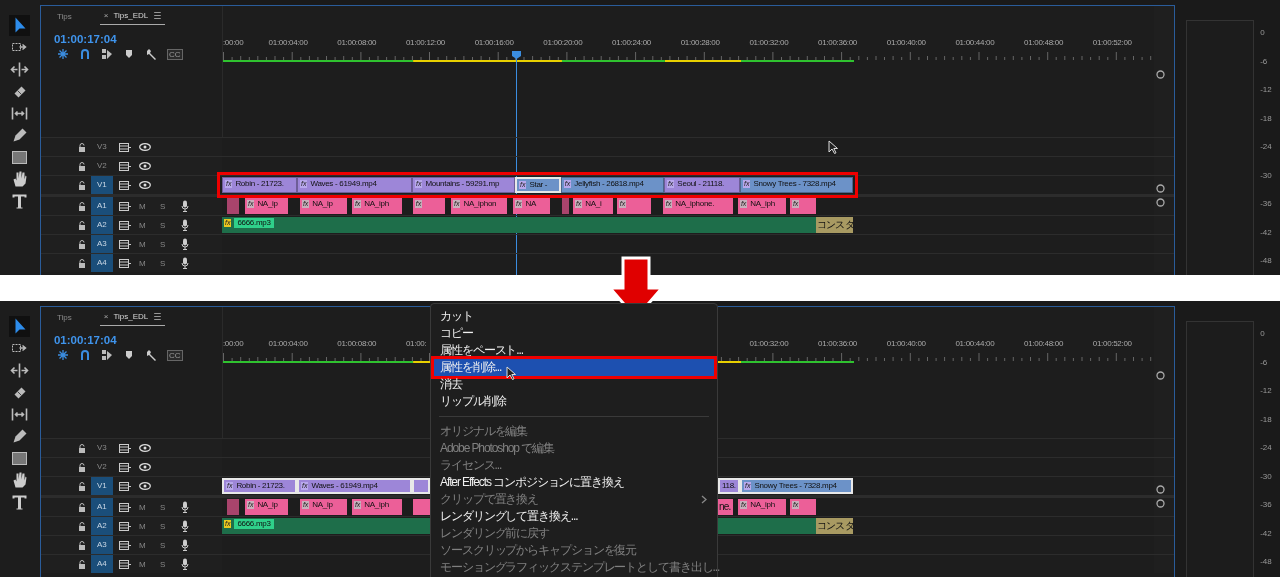  Describe the element at coordinates (700, 184) in the screenshot. I see `clip-label: Seoul - 21118.` at that location.